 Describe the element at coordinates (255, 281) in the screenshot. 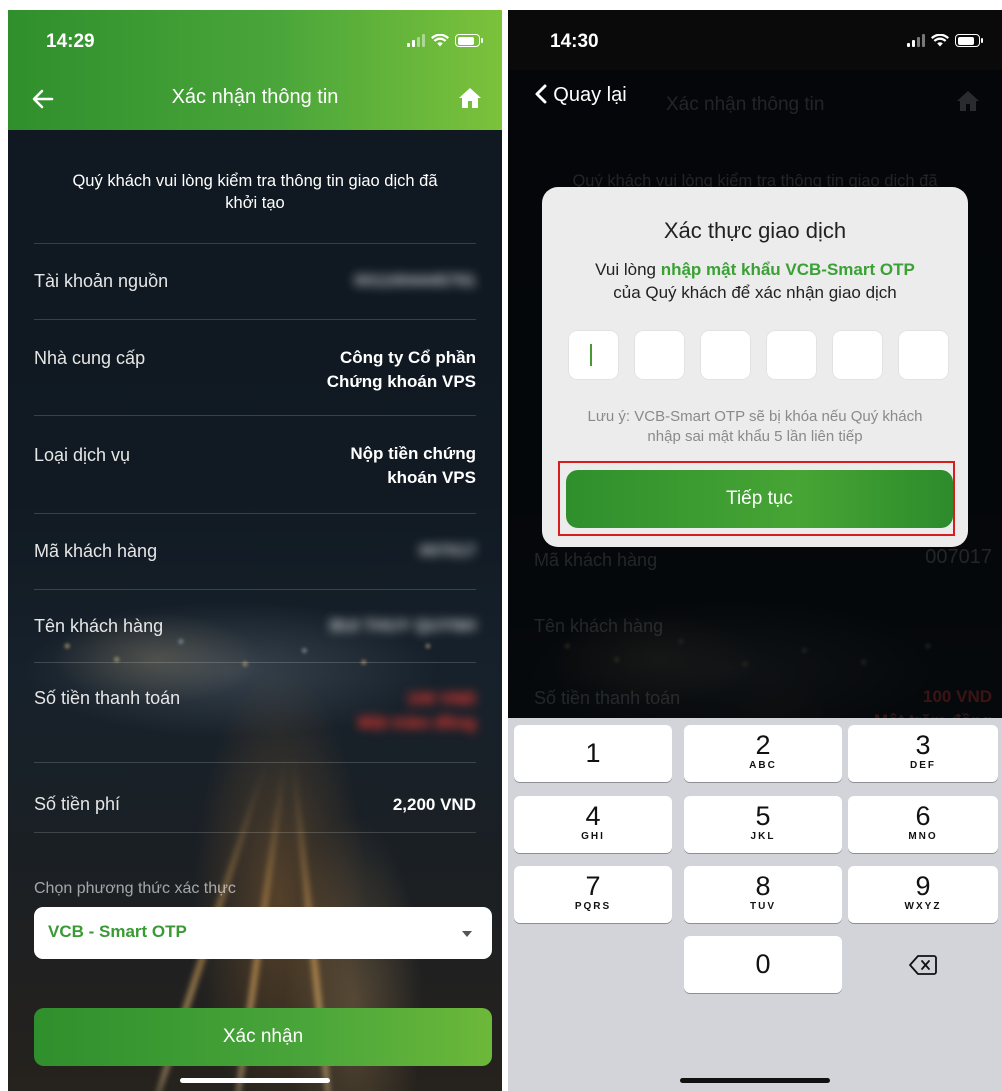

I see `info-row-source-account: Tài khoản nguồn 0011004445791` at that location.